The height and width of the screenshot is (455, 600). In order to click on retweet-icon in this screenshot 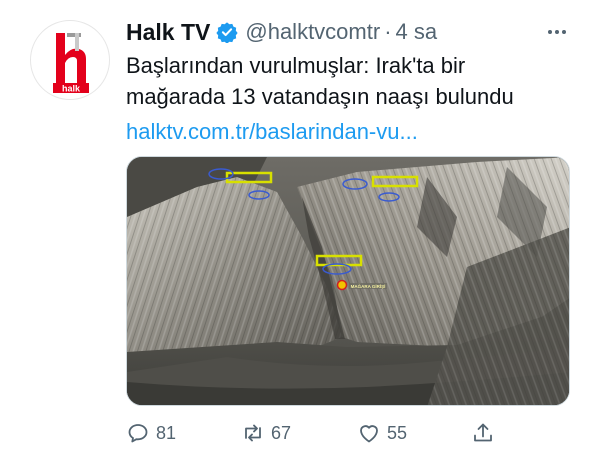, I will do `click(253, 433)`.